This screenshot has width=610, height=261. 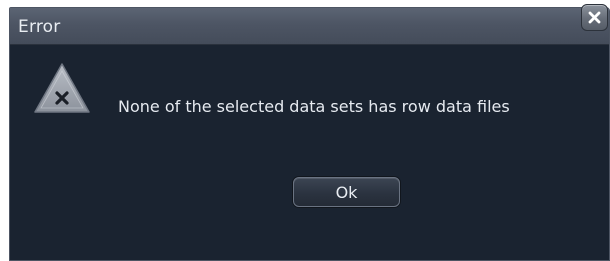 I want to click on close-button, so click(x=594, y=17).